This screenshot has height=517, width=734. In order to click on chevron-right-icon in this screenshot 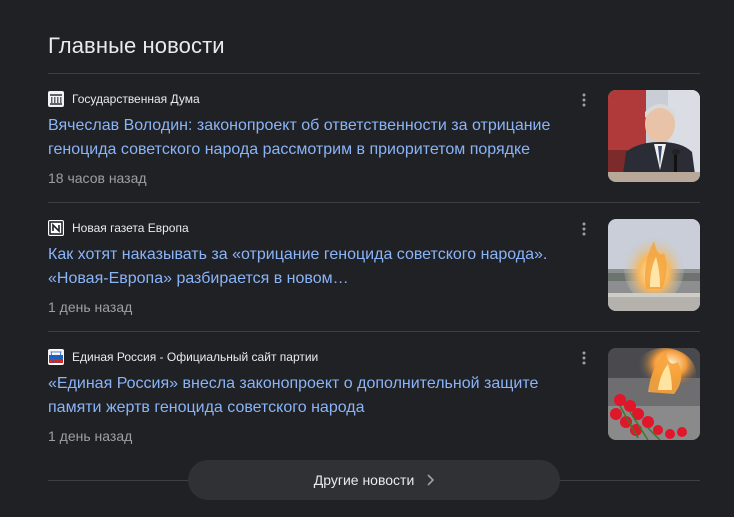, I will do `click(430, 480)`.